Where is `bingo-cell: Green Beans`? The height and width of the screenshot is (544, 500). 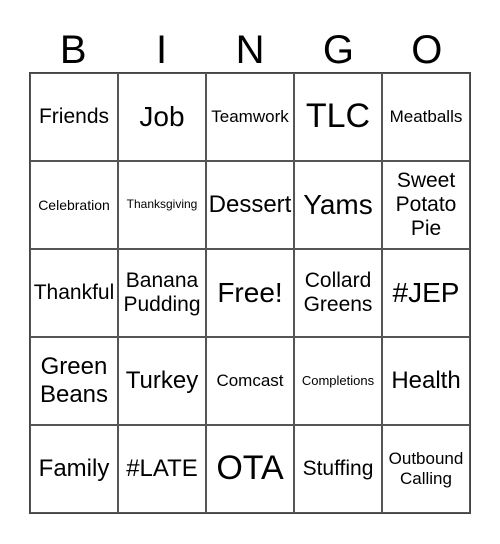
bingo-cell: Green Beans is located at coordinates (74, 381).